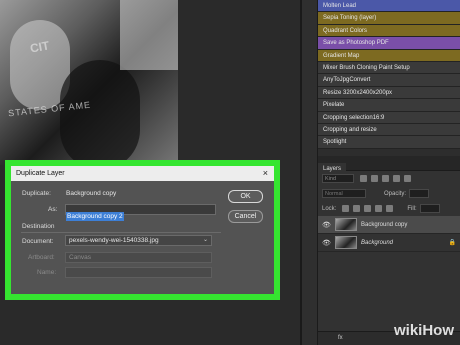 The image size is (460, 345). Describe the element at coordinates (377, 242) in the screenshot. I see `layer-name: Background` at that location.